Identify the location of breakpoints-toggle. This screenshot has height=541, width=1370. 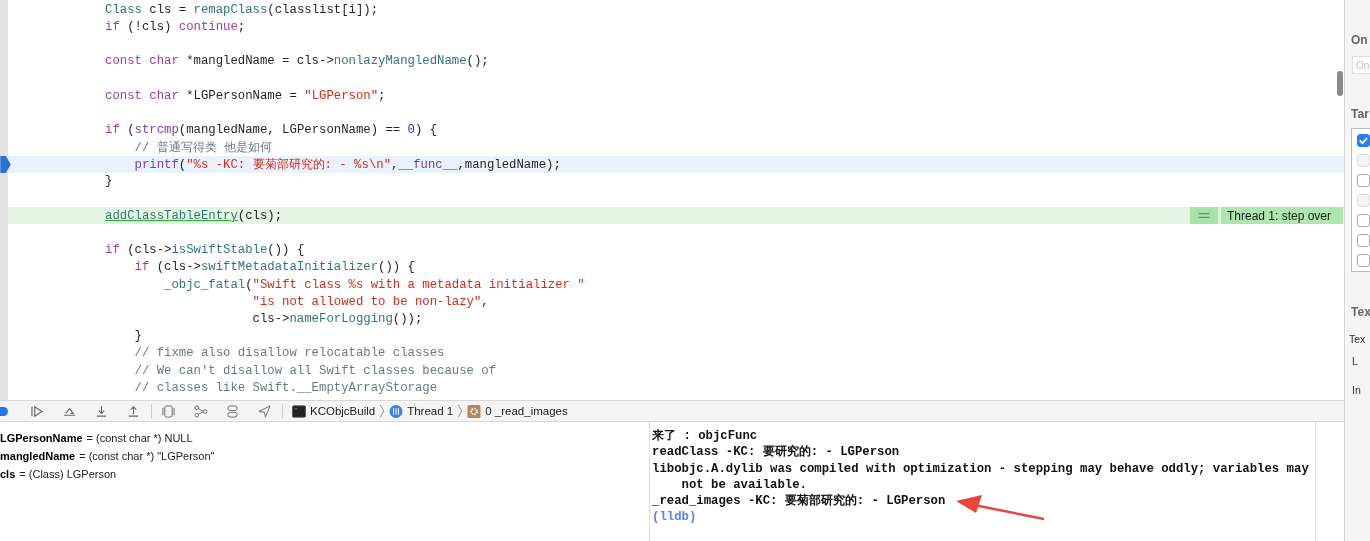
(4, 411).